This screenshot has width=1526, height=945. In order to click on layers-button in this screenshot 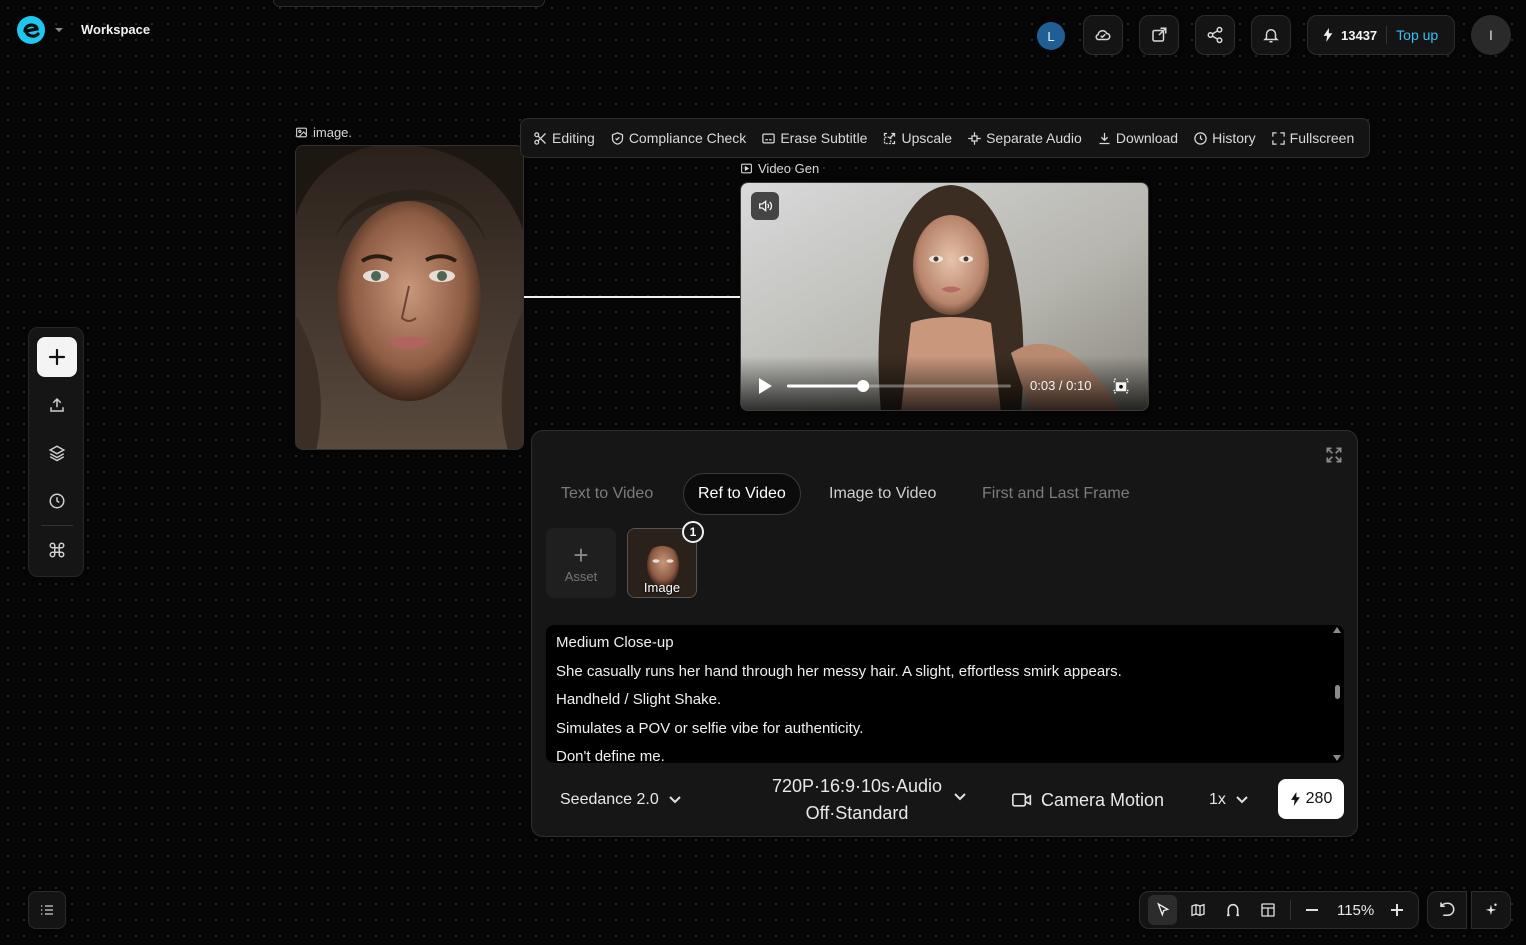, I will do `click(57, 453)`.